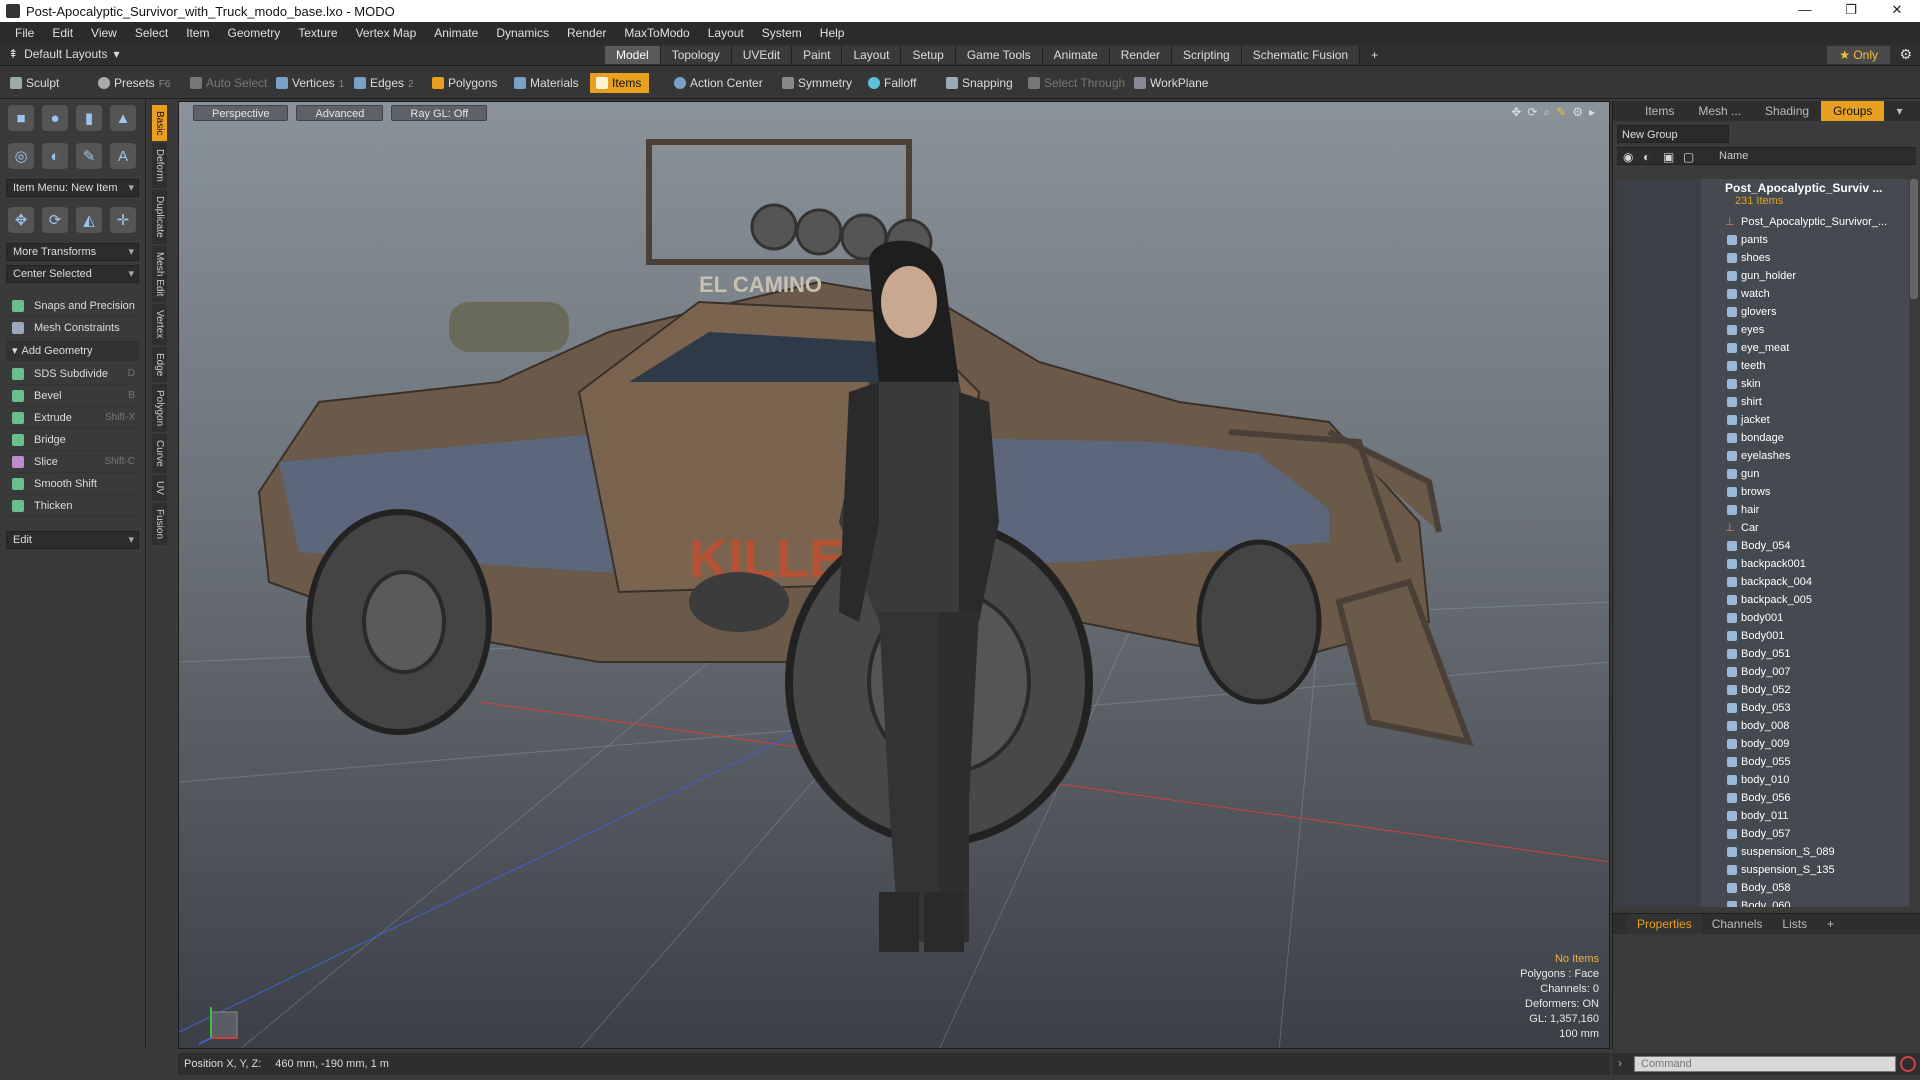 Image resolution: width=1920 pixels, height=1080 pixels. What do you see at coordinates (159, 408) in the screenshot?
I see `vtab-polygon: Polygon` at bounding box center [159, 408].